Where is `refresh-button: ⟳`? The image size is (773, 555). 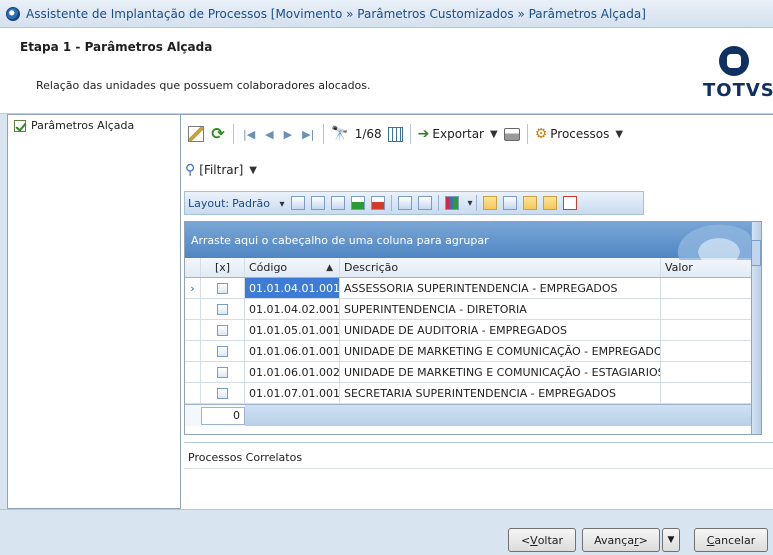
refresh-button: ⟳ is located at coordinates (218, 134).